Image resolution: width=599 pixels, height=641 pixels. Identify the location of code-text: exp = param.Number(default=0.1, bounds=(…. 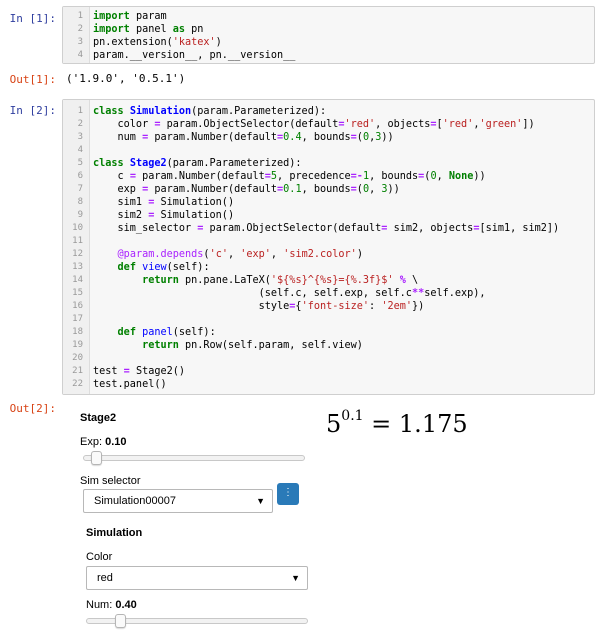
(246, 189).